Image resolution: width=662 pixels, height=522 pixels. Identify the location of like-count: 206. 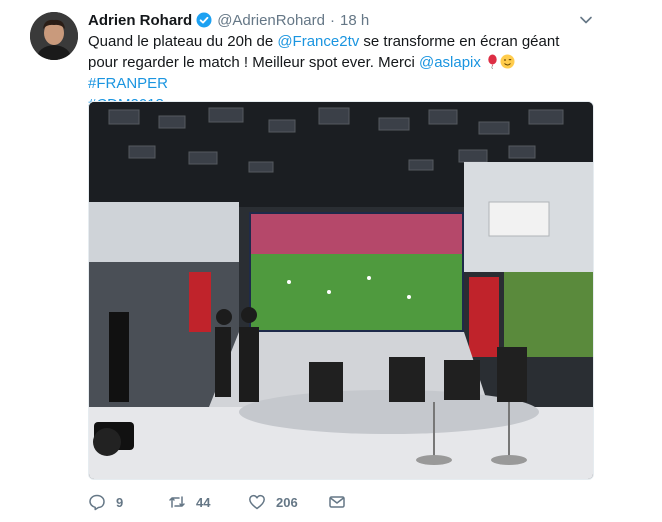
(287, 502).